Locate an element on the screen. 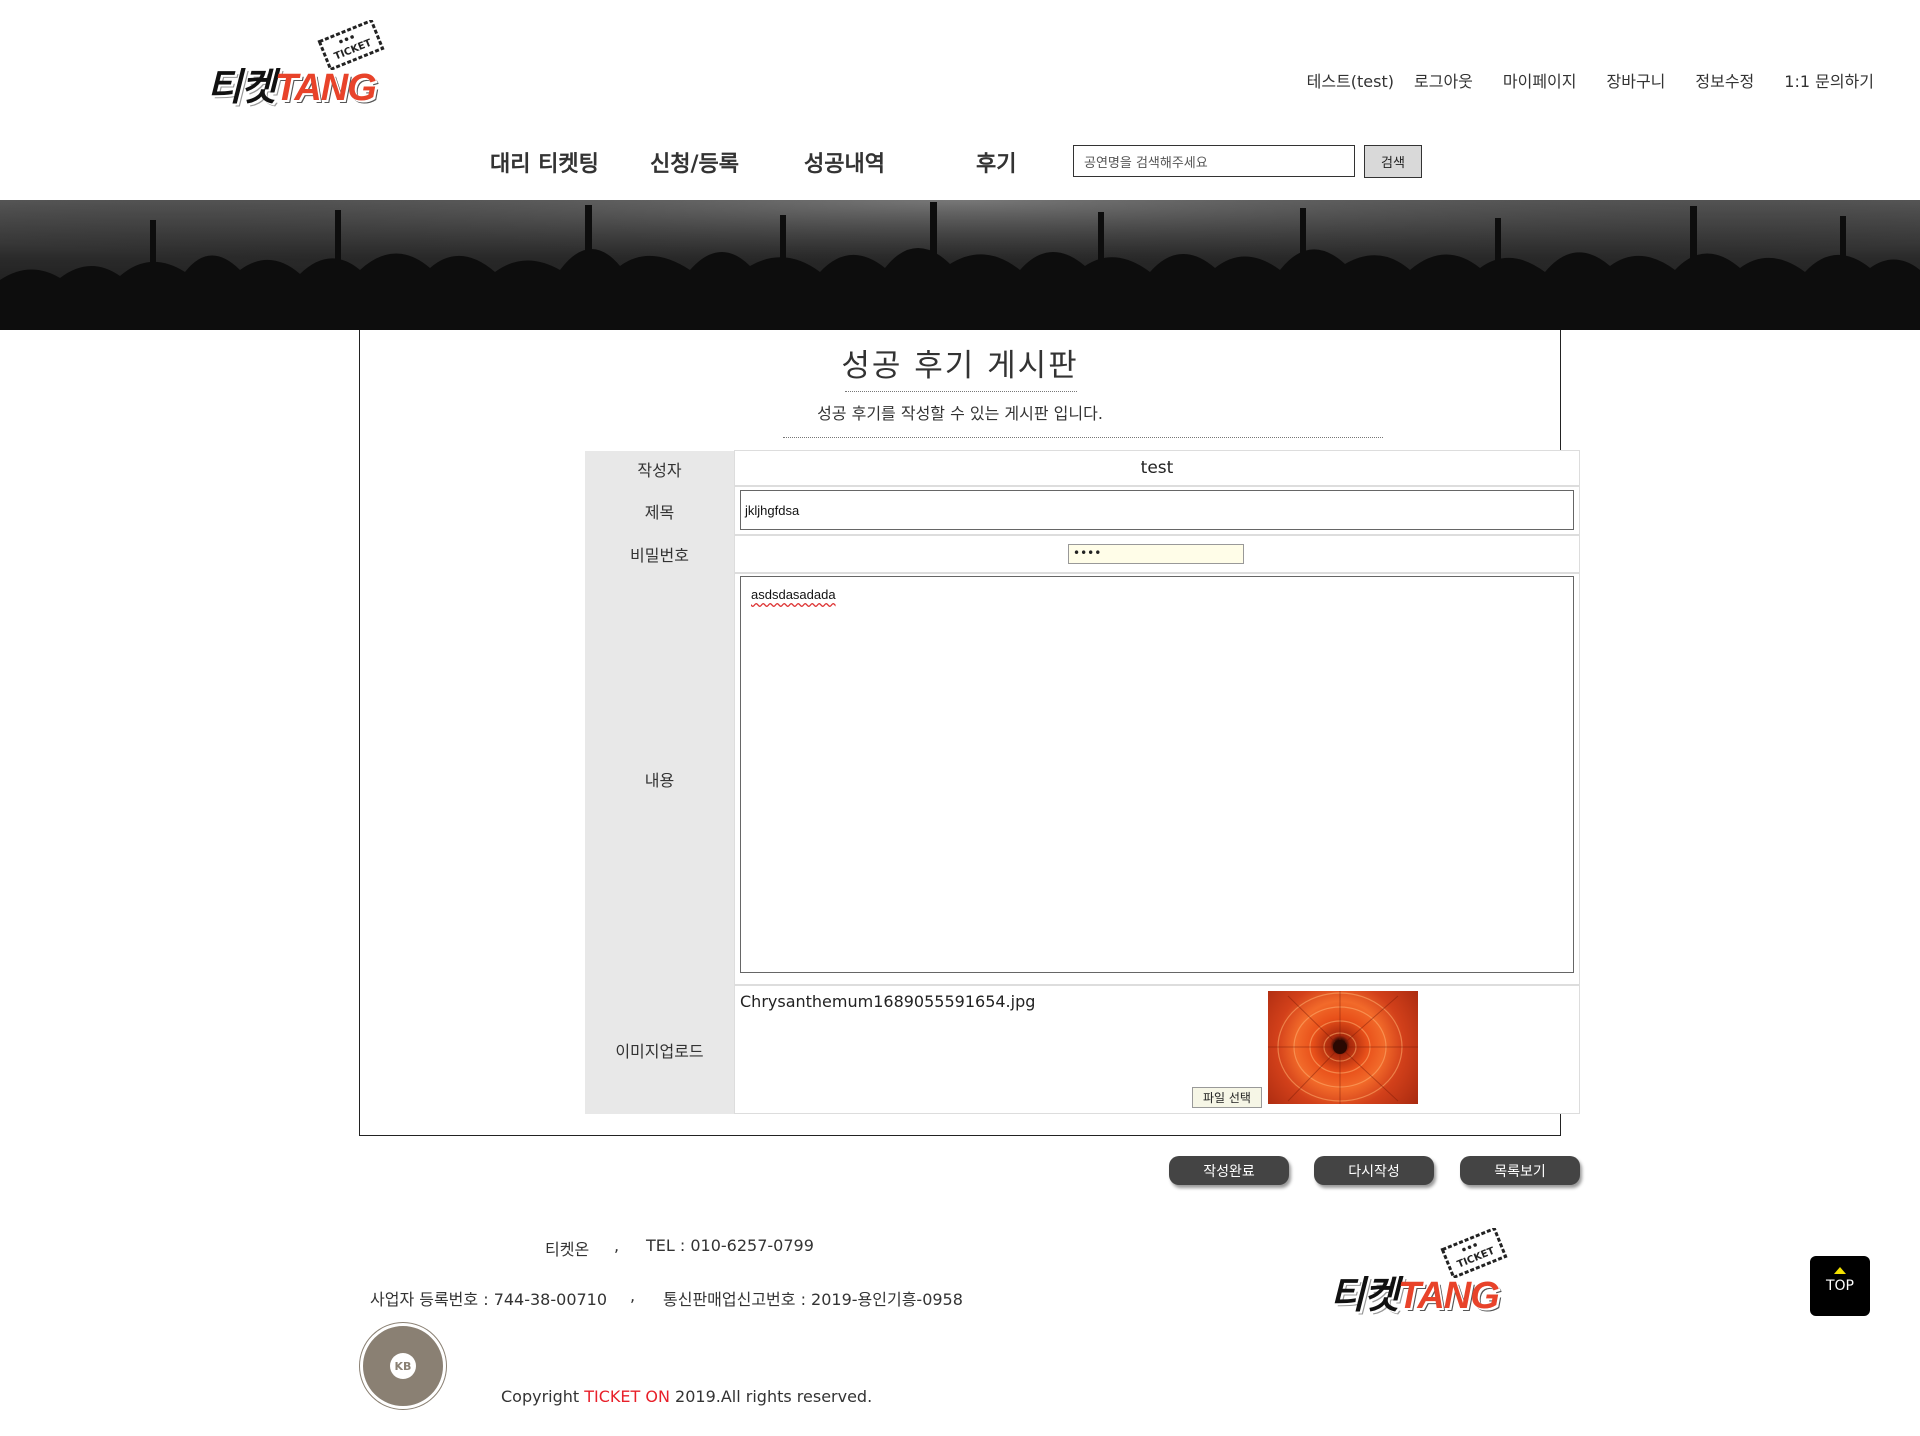  footer-biz-no: 사업자 등록번호 : 744-38-00710 is located at coordinates (489, 1299).